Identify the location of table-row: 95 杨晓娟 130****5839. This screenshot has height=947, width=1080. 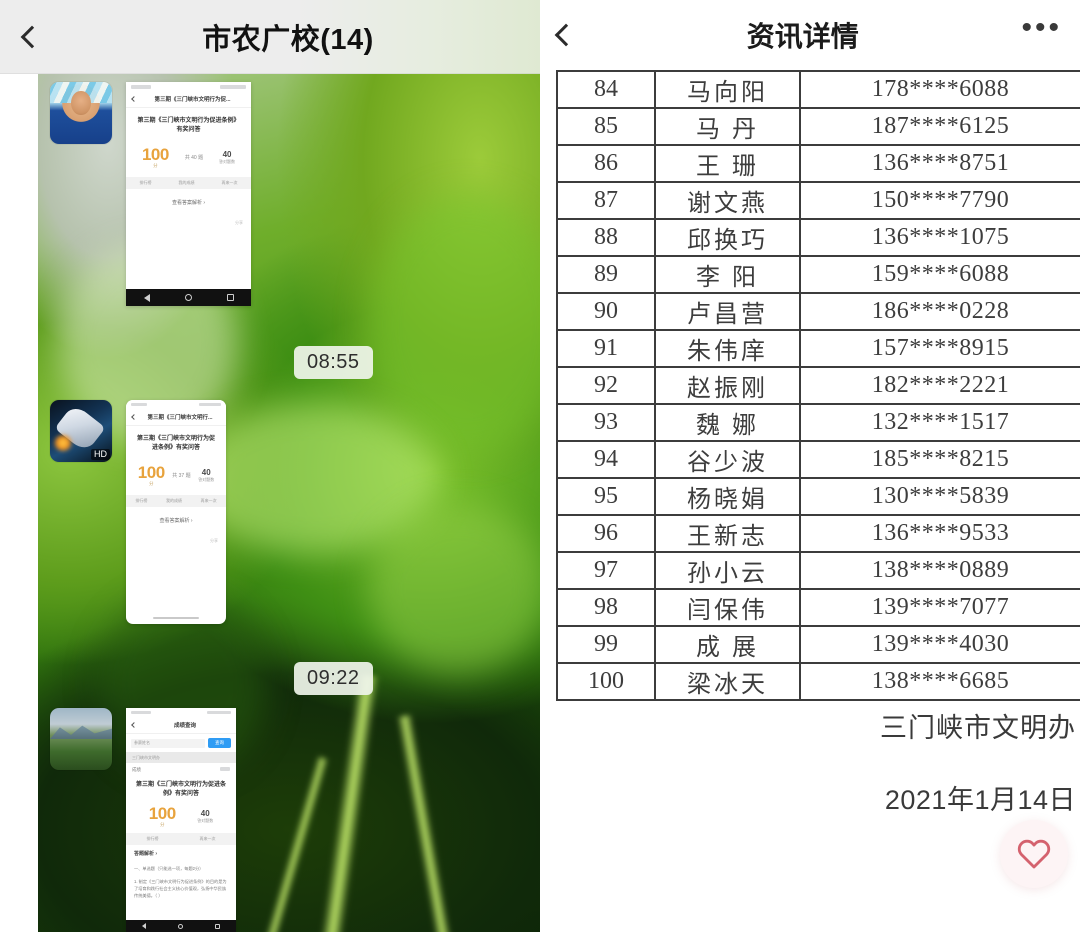
(818, 496).